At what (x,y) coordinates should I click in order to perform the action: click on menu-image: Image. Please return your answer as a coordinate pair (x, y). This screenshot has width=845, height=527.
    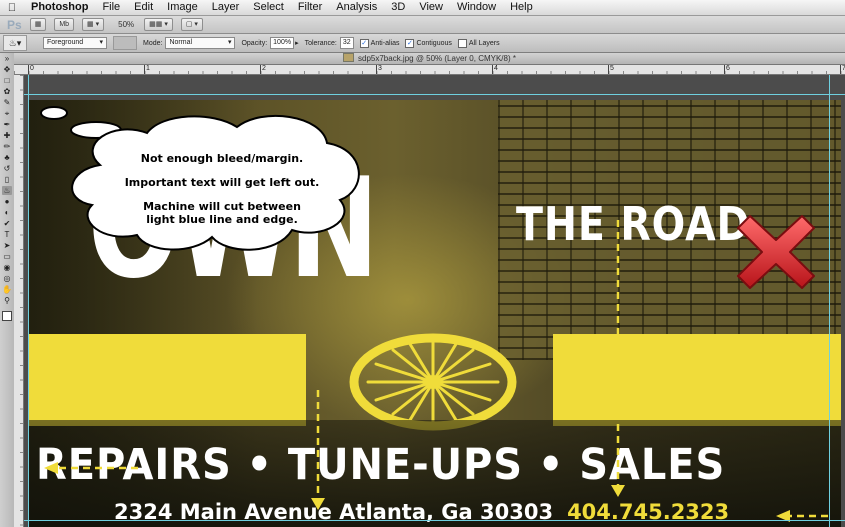
    Looking at the image, I should click on (182, 7).